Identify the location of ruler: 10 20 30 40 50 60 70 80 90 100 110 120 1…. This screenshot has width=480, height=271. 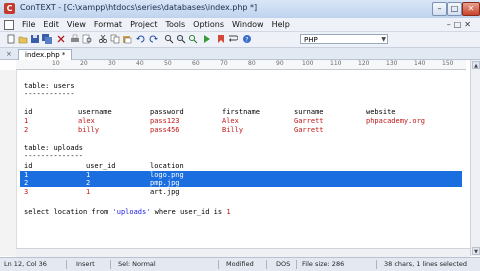
(241, 65).